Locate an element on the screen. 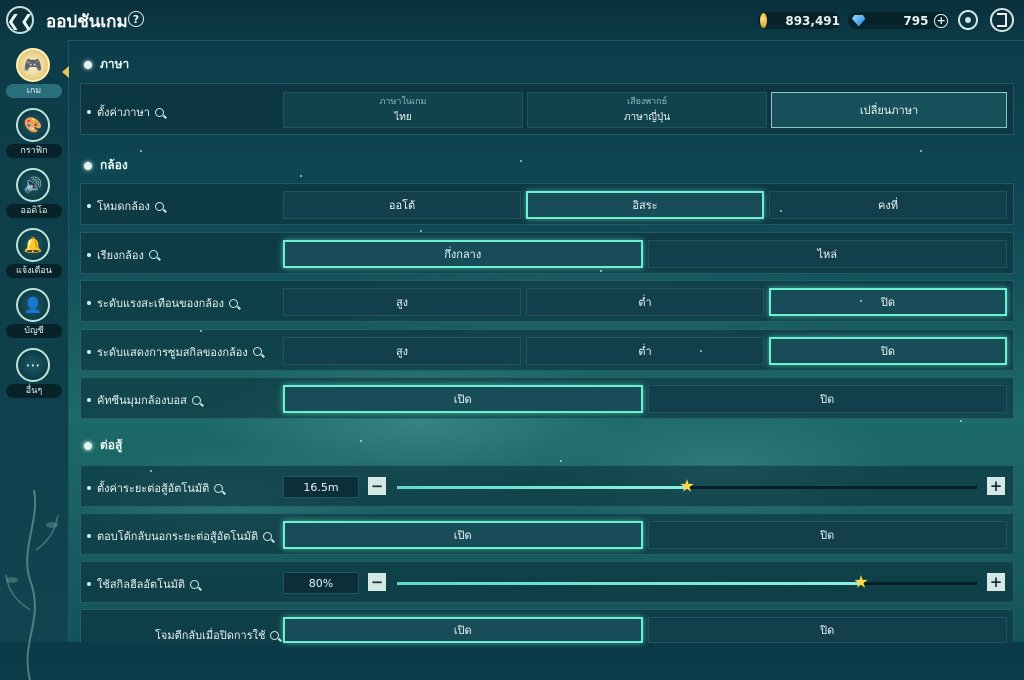 The image size is (1024, 680). camera-option-button: ไหล่ is located at coordinates (827, 253).